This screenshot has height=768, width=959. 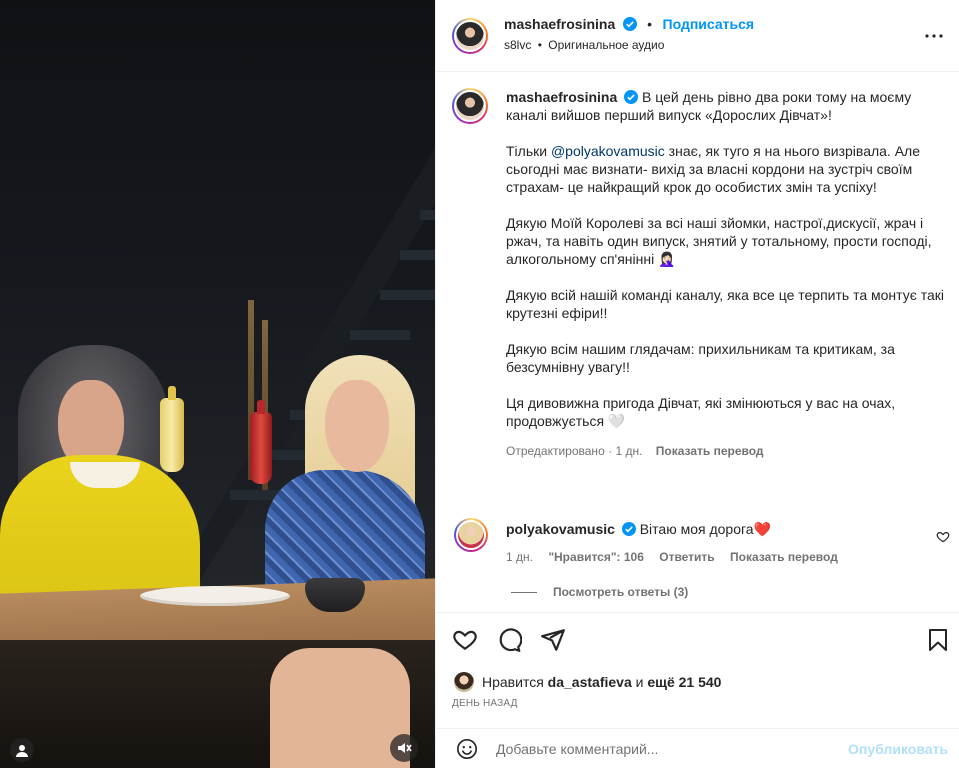 I want to click on mute-icon, so click(x=405, y=748).